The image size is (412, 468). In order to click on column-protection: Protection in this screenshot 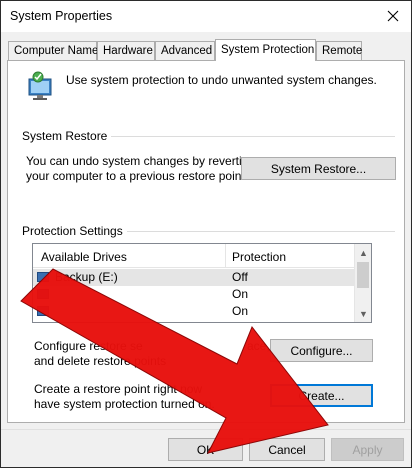, I will do `click(259, 257)`.